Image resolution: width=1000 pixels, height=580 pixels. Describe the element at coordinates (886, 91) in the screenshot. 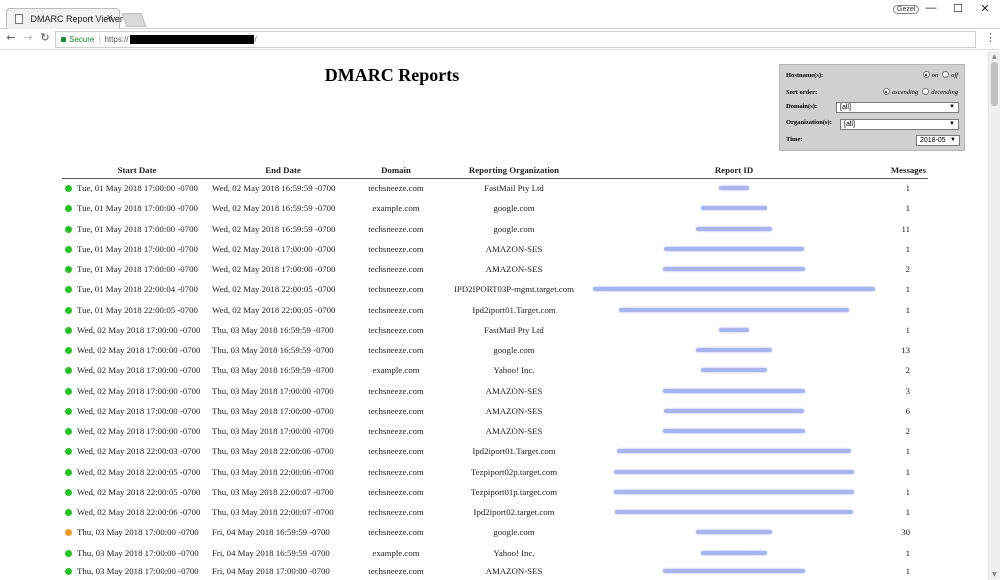

I see `sort-ascending-radio` at that location.